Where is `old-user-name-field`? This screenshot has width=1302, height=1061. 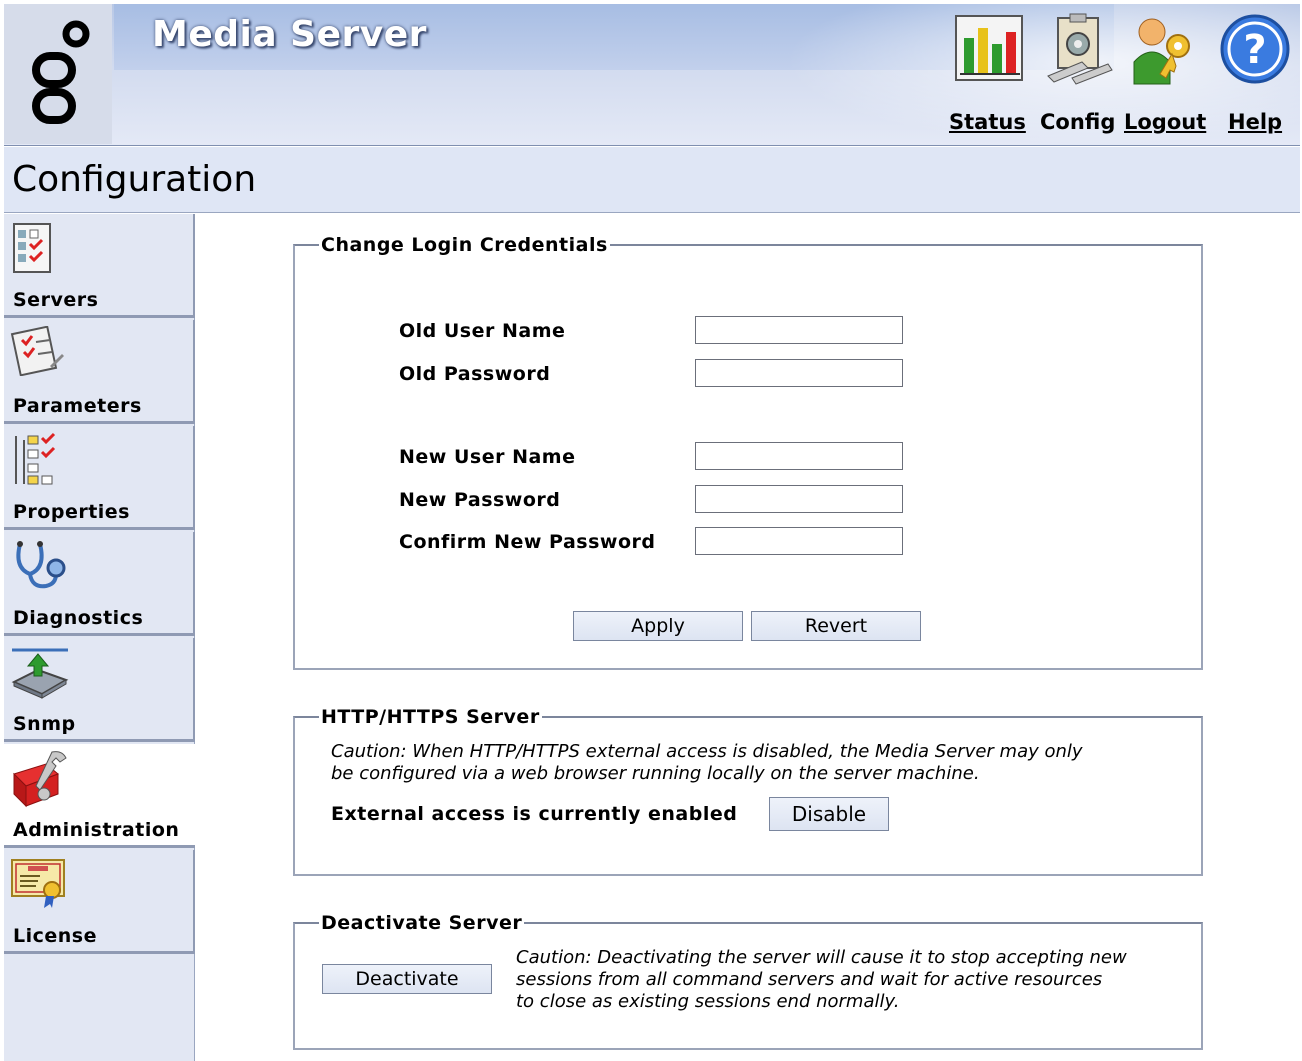
old-user-name-field is located at coordinates (799, 330).